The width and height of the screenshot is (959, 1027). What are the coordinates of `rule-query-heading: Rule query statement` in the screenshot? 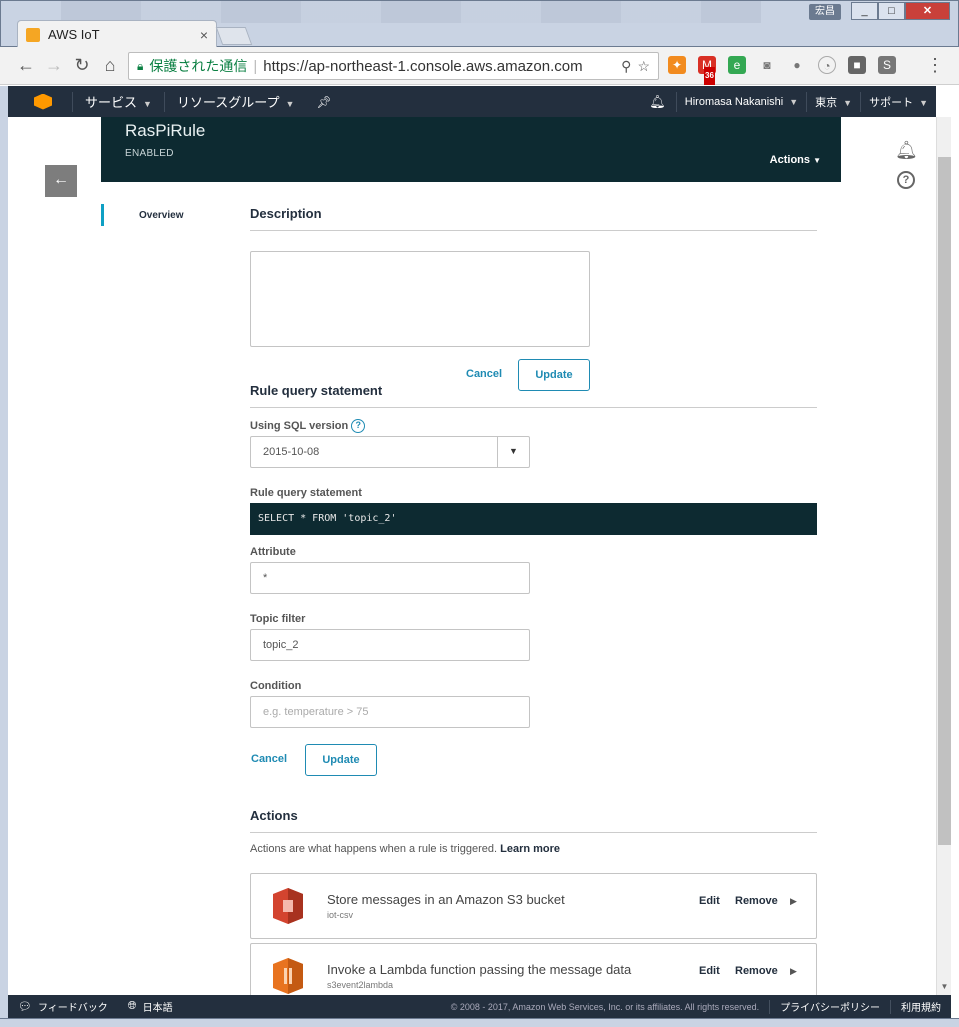 It's located at (316, 390).